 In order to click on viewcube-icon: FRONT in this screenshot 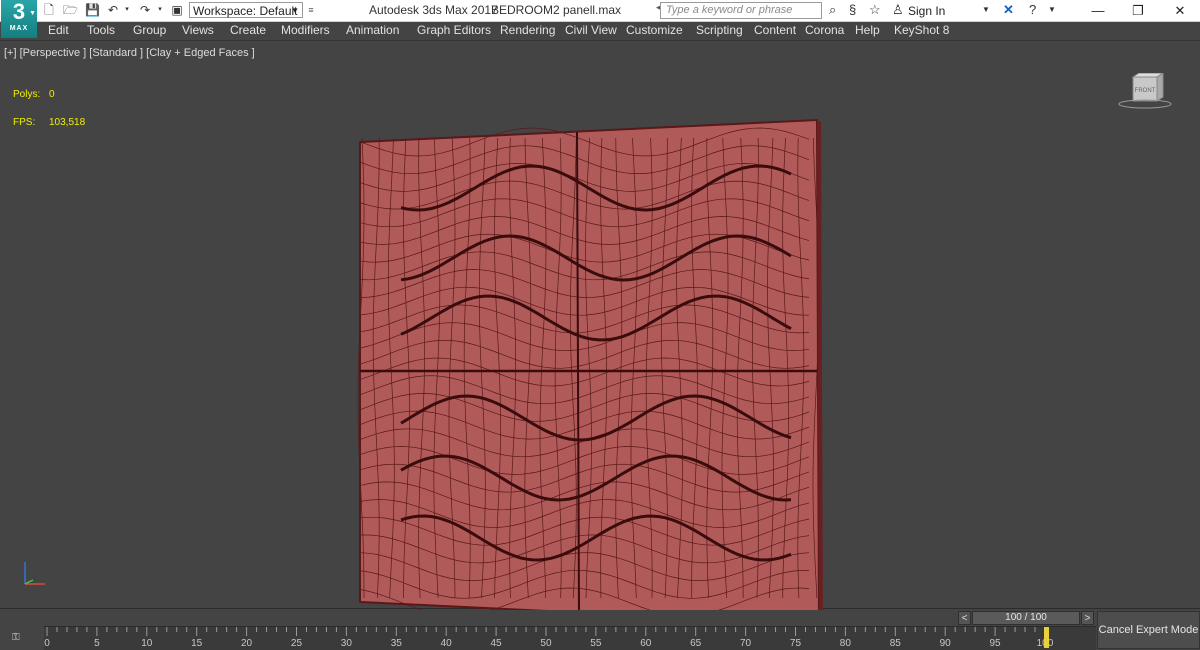, I will do `click(1145, 91)`.